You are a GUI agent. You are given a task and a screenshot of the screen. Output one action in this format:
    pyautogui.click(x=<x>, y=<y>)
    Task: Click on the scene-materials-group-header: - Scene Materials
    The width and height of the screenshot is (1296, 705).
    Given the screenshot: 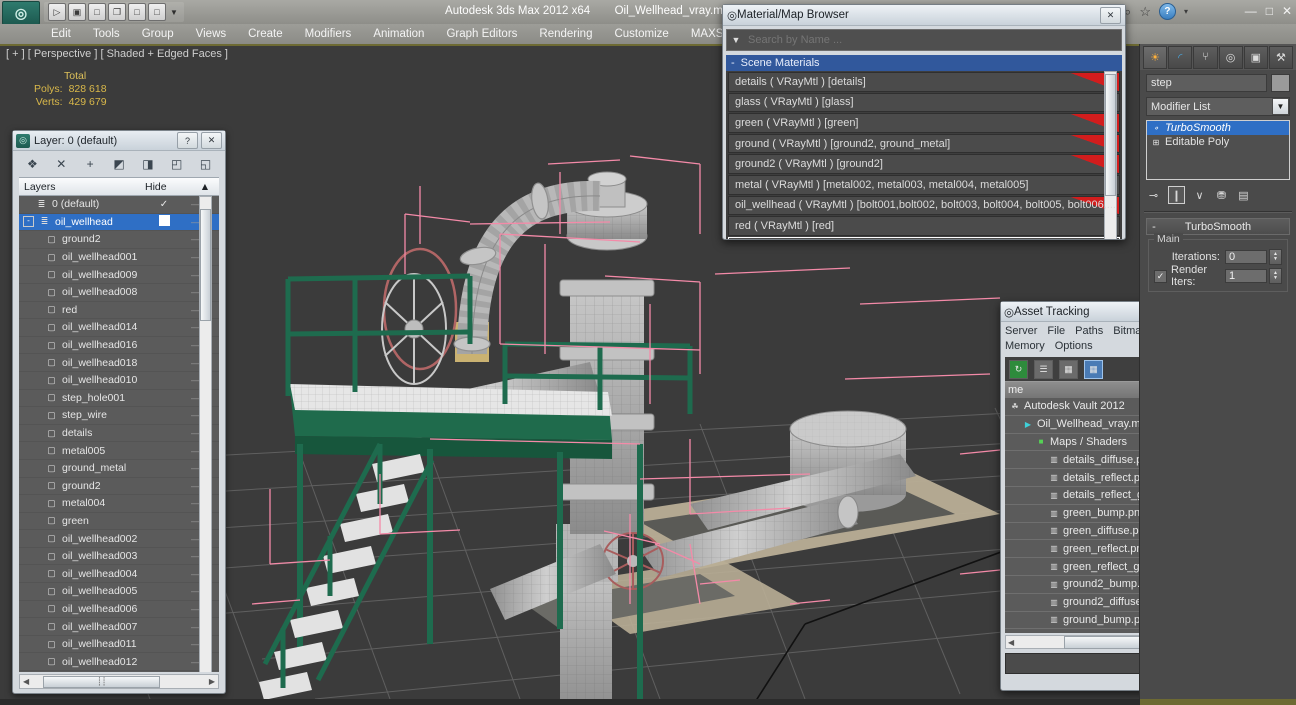 What is the action you would take?
    pyautogui.click(x=924, y=63)
    